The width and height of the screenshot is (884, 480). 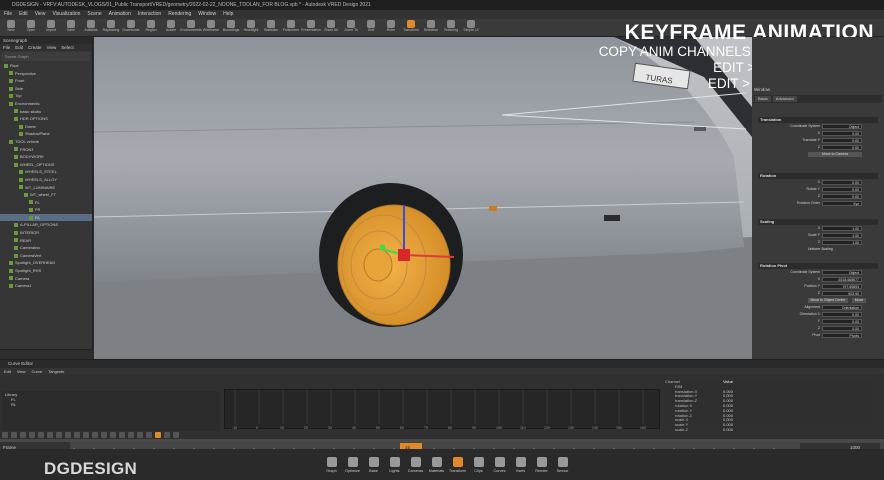 I want to click on scenegraph-node: A-PILLAR_OPTIONS, so click(x=46, y=225).